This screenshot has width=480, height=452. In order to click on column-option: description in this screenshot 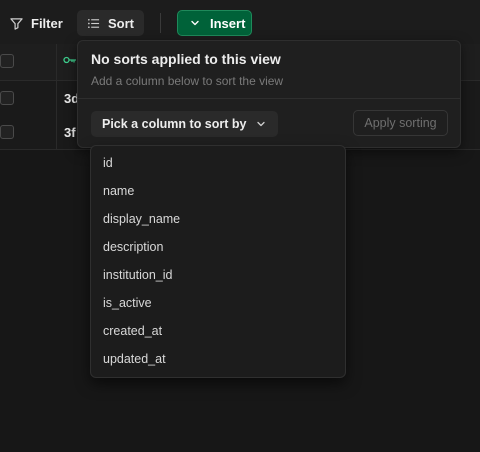, I will do `click(133, 247)`.